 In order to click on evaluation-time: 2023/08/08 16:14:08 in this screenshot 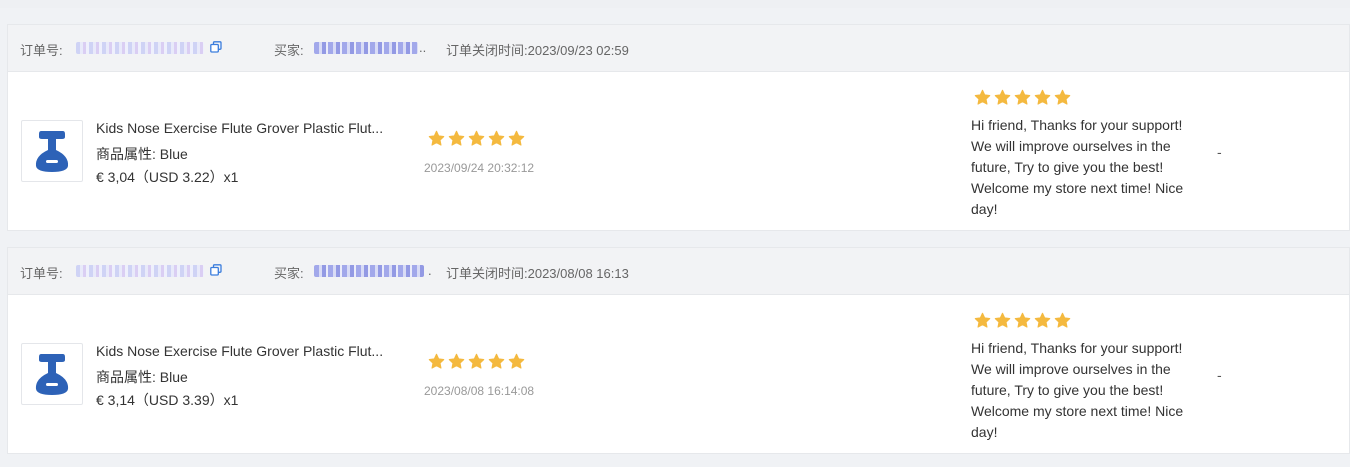, I will do `click(479, 391)`.